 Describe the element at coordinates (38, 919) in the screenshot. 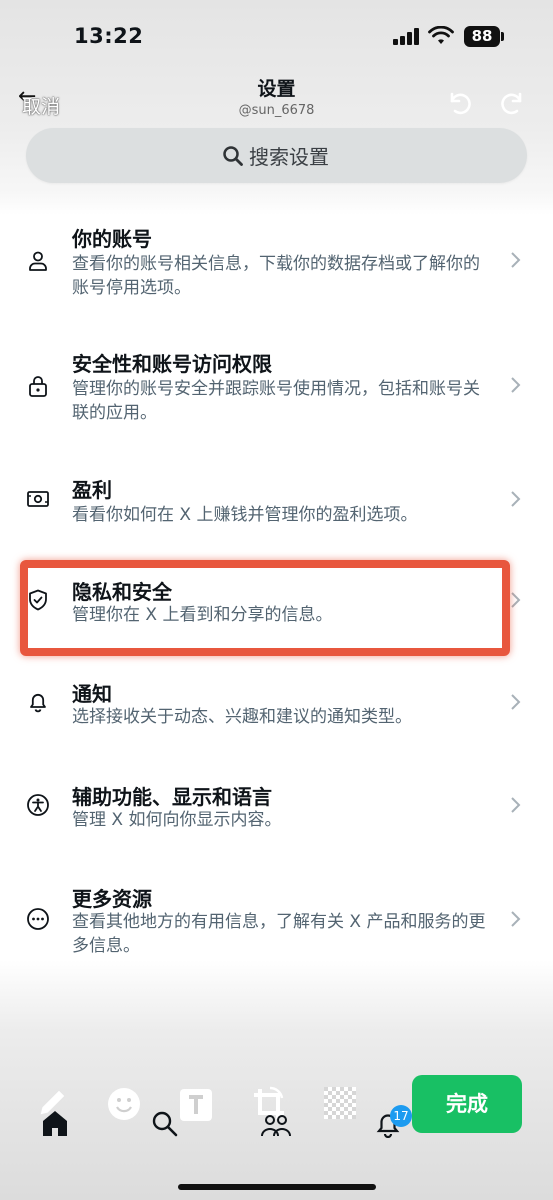

I see `more-icon` at that location.